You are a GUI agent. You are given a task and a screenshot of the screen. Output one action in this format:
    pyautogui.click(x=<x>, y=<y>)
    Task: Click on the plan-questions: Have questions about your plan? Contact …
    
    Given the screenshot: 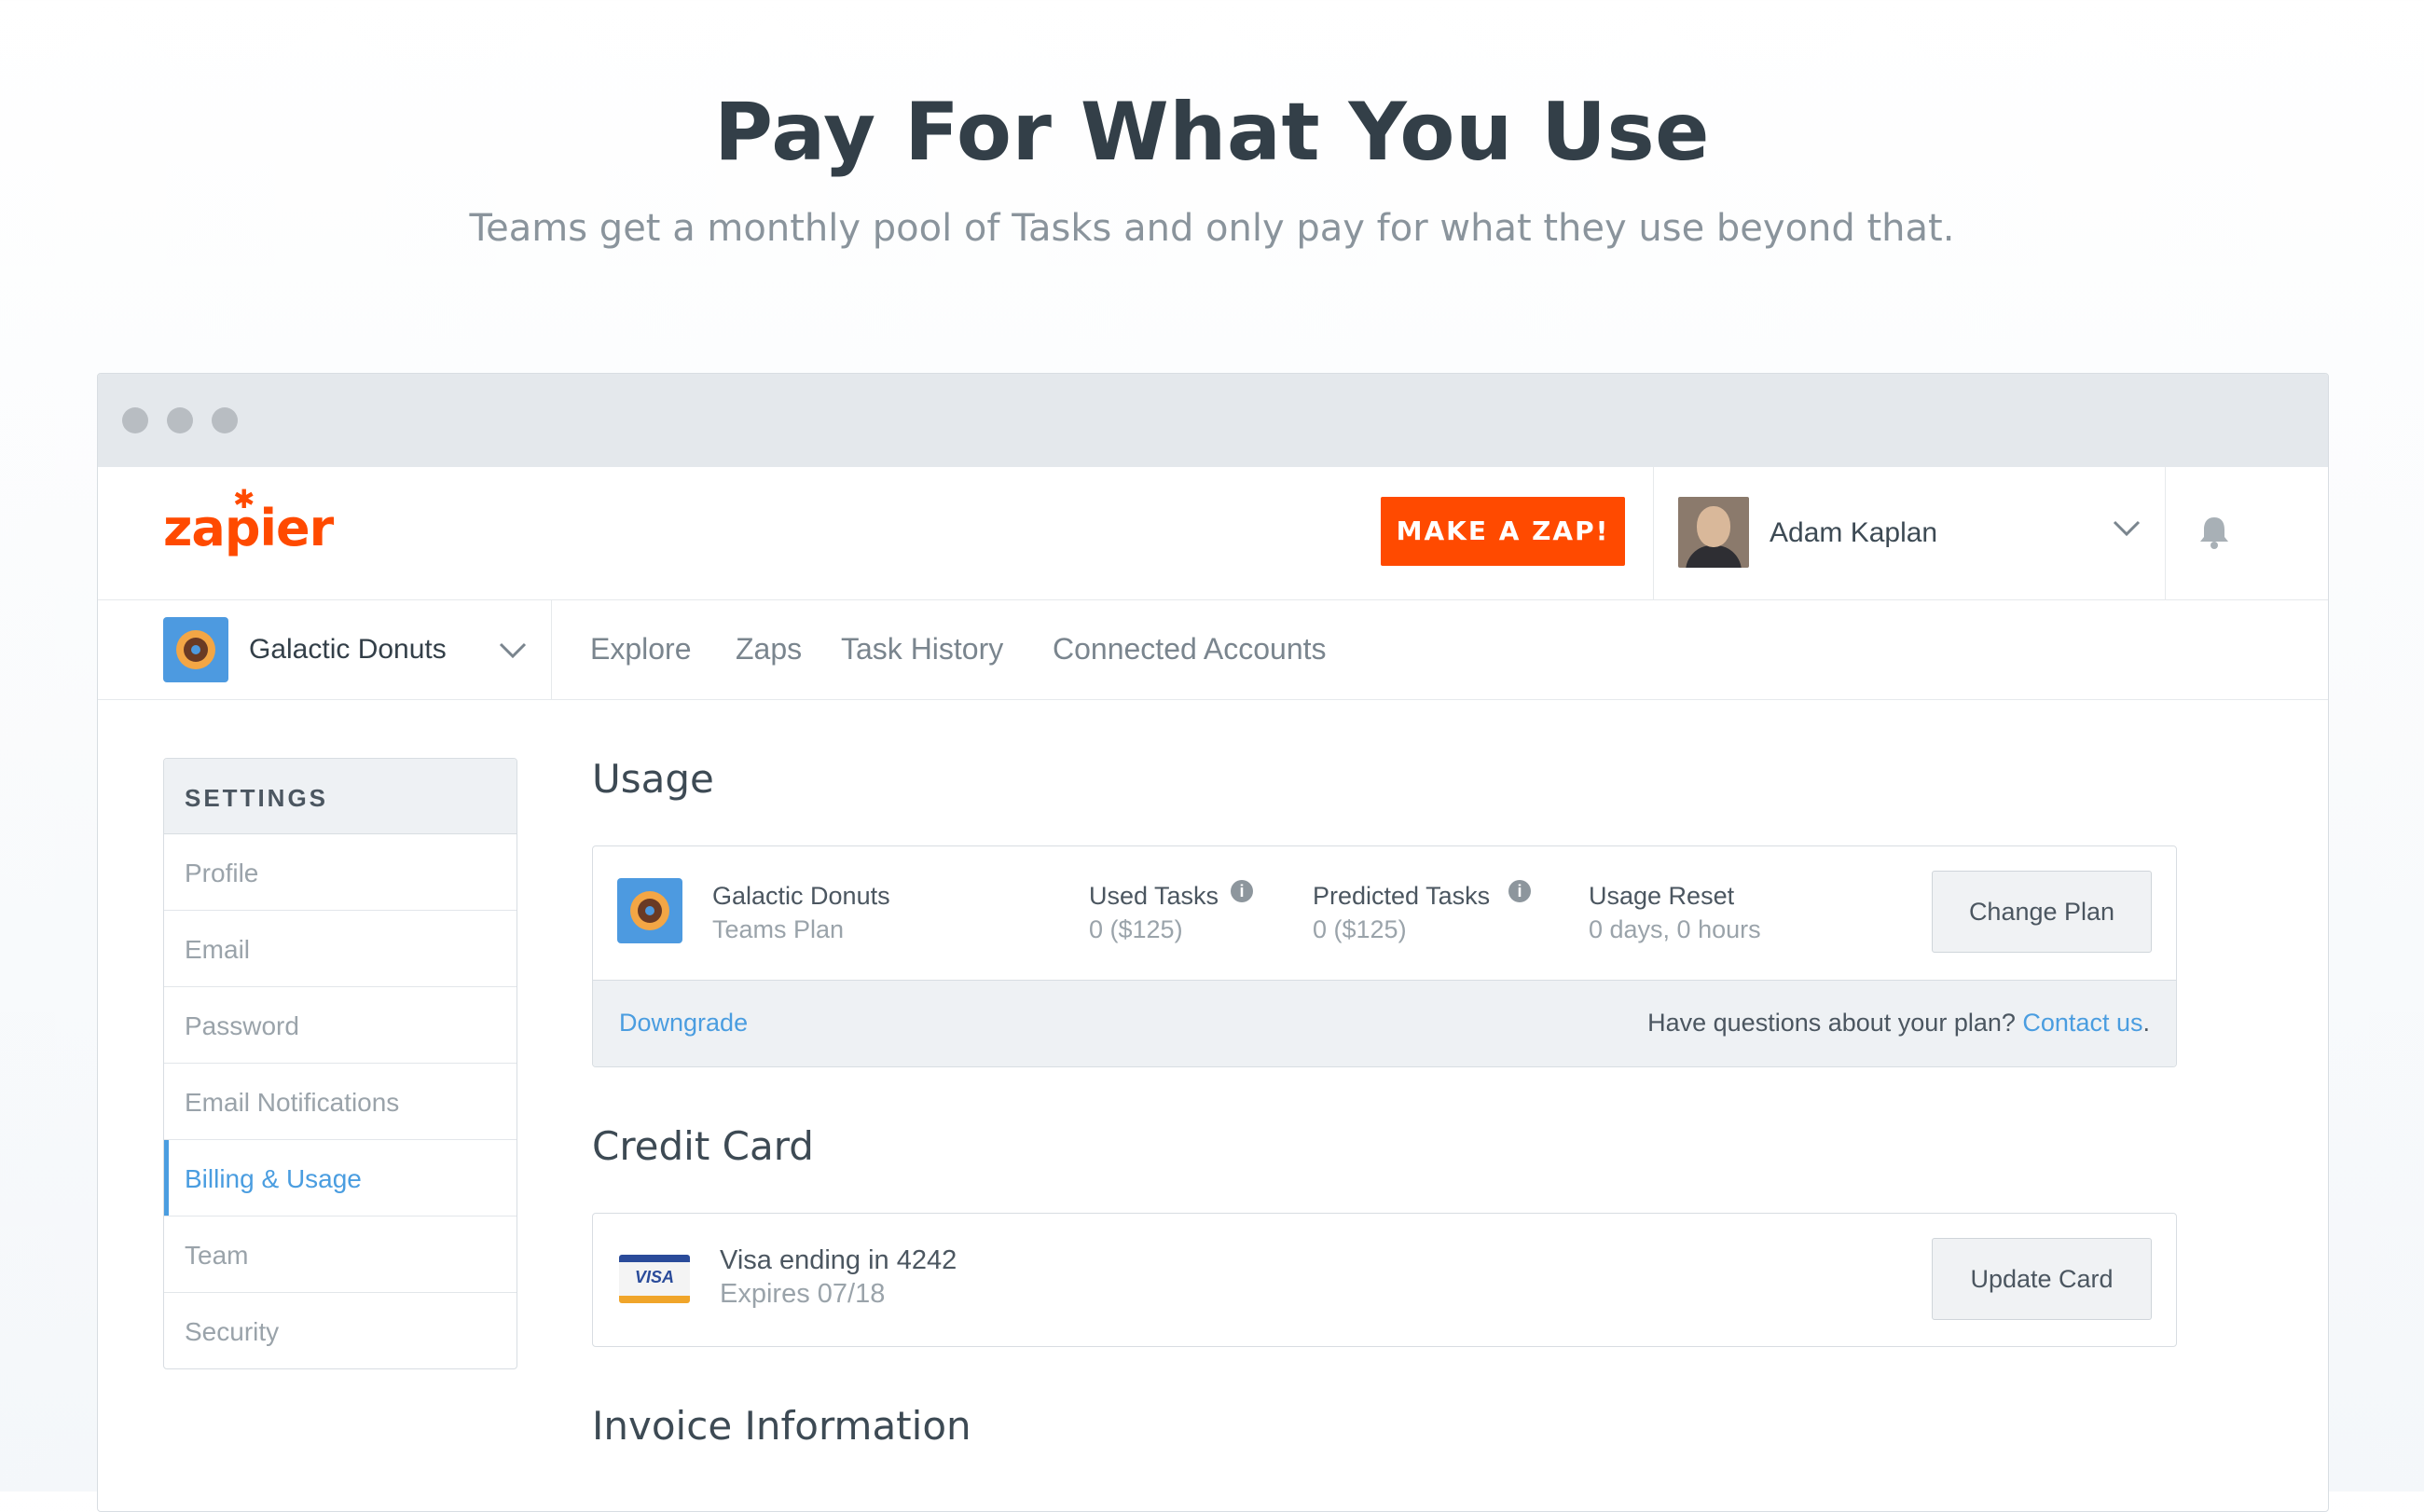 What is the action you would take?
    pyautogui.click(x=1898, y=1024)
    